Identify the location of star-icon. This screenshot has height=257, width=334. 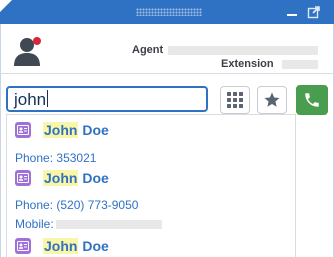
(272, 99).